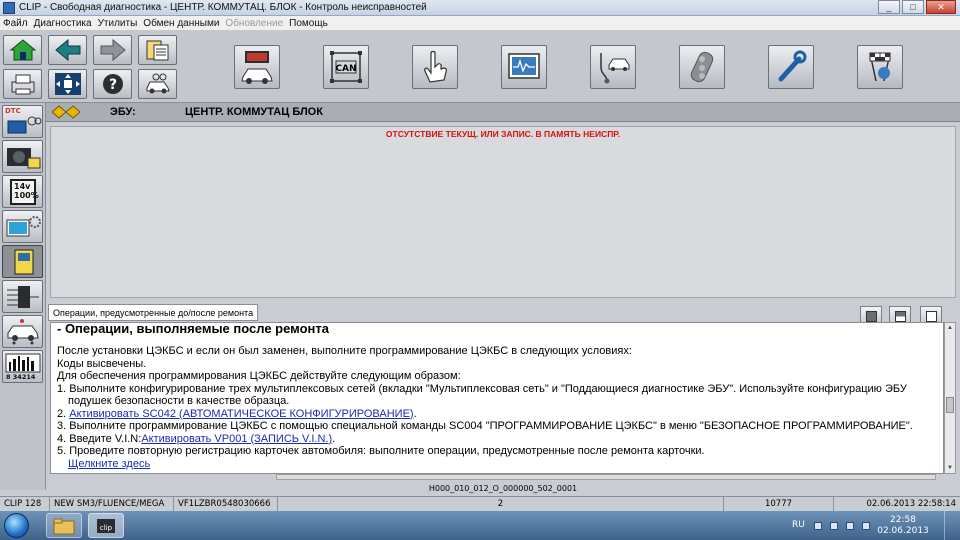 This screenshot has height=540, width=960. I want to click on vehicle-info-button, so click(157, 84).